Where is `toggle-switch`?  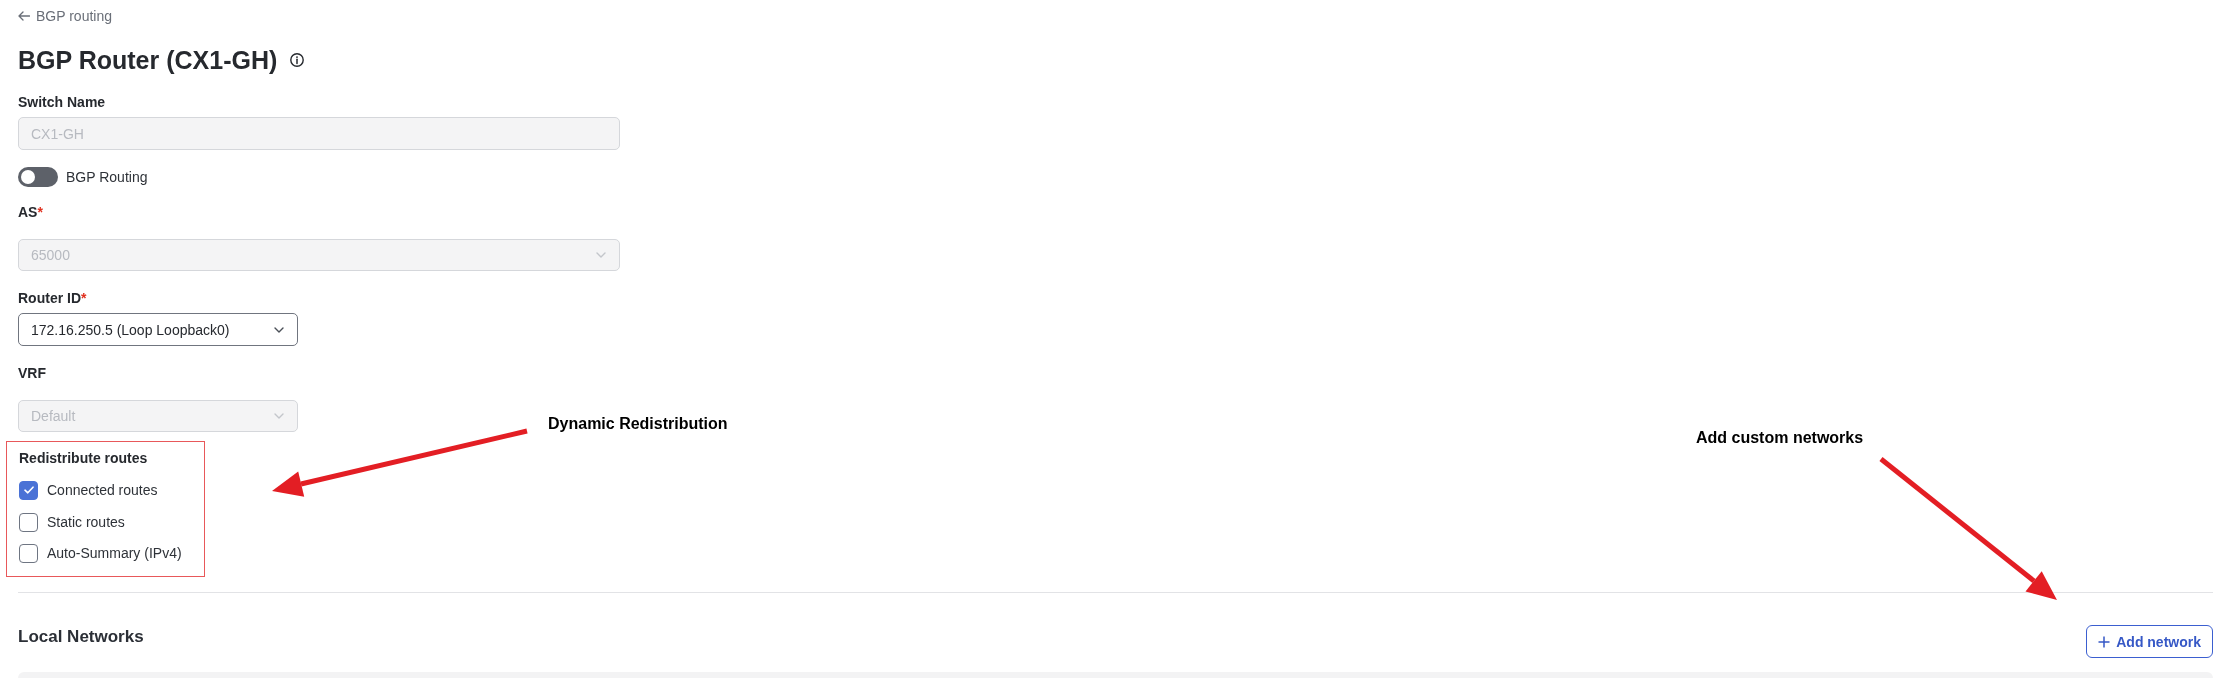 toggle-switch is located at coordinates (38, 177).